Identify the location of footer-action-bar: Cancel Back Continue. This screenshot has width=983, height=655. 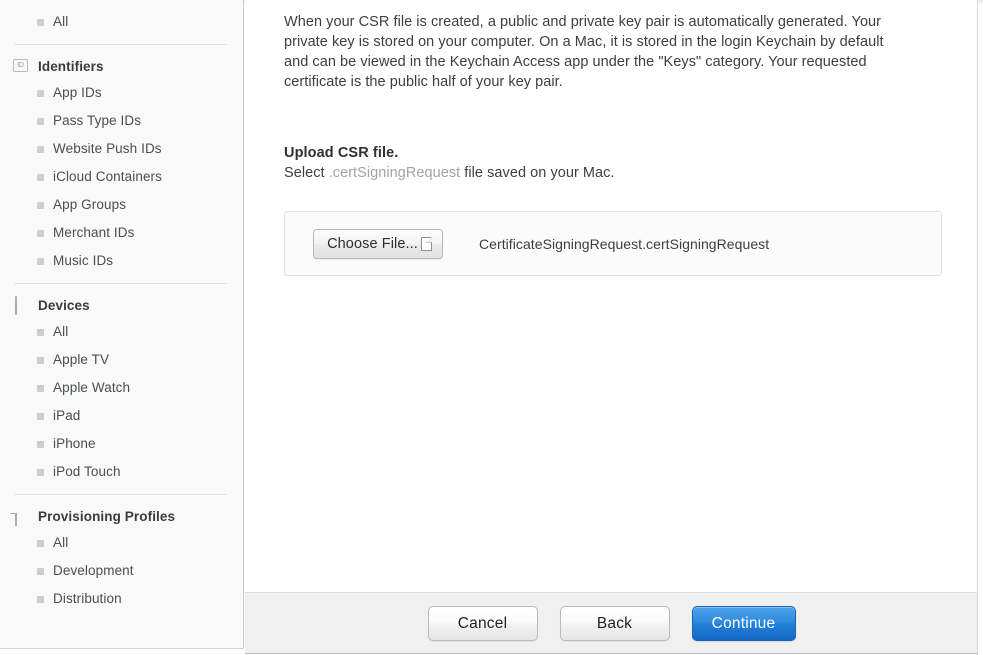
(611, 623).